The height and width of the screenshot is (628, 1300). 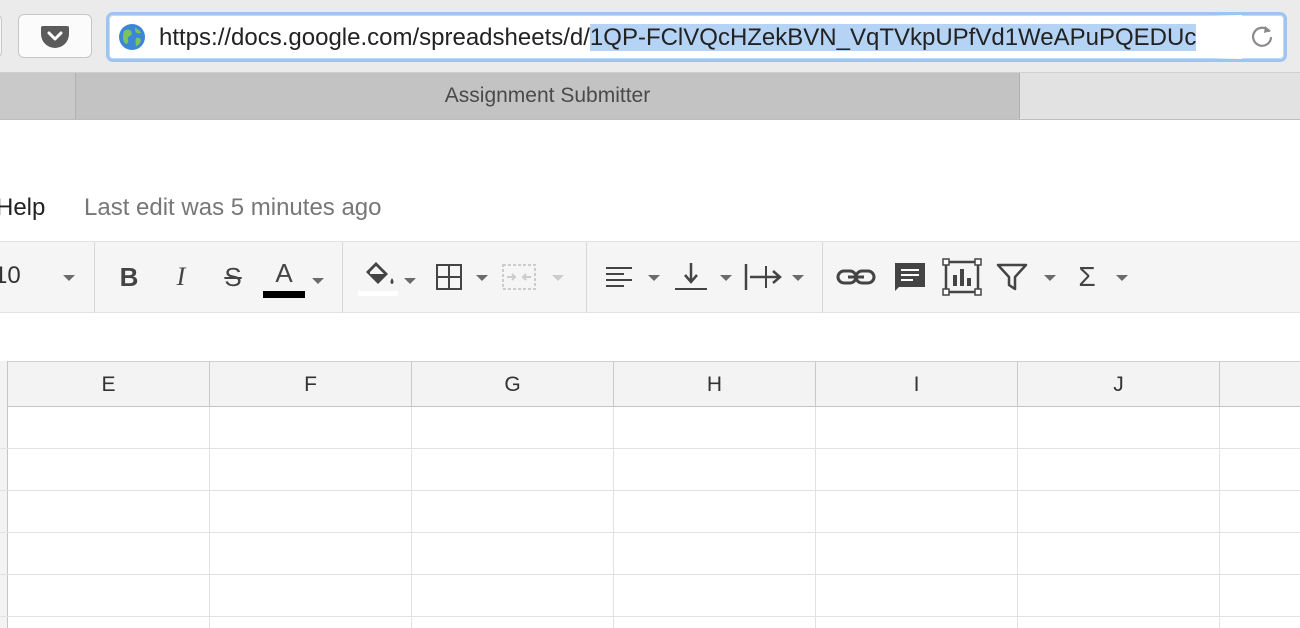 I want to click on back-button, so click(x=1, y=36).